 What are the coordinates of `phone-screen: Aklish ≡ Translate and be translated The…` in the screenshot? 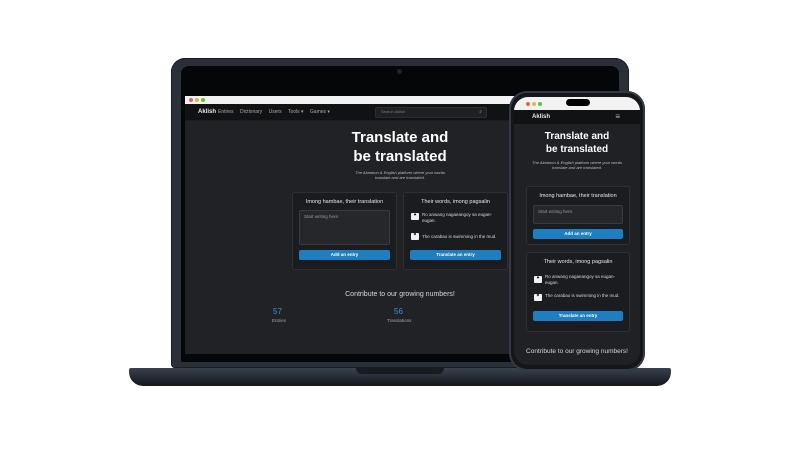 It's located at (577, 231).